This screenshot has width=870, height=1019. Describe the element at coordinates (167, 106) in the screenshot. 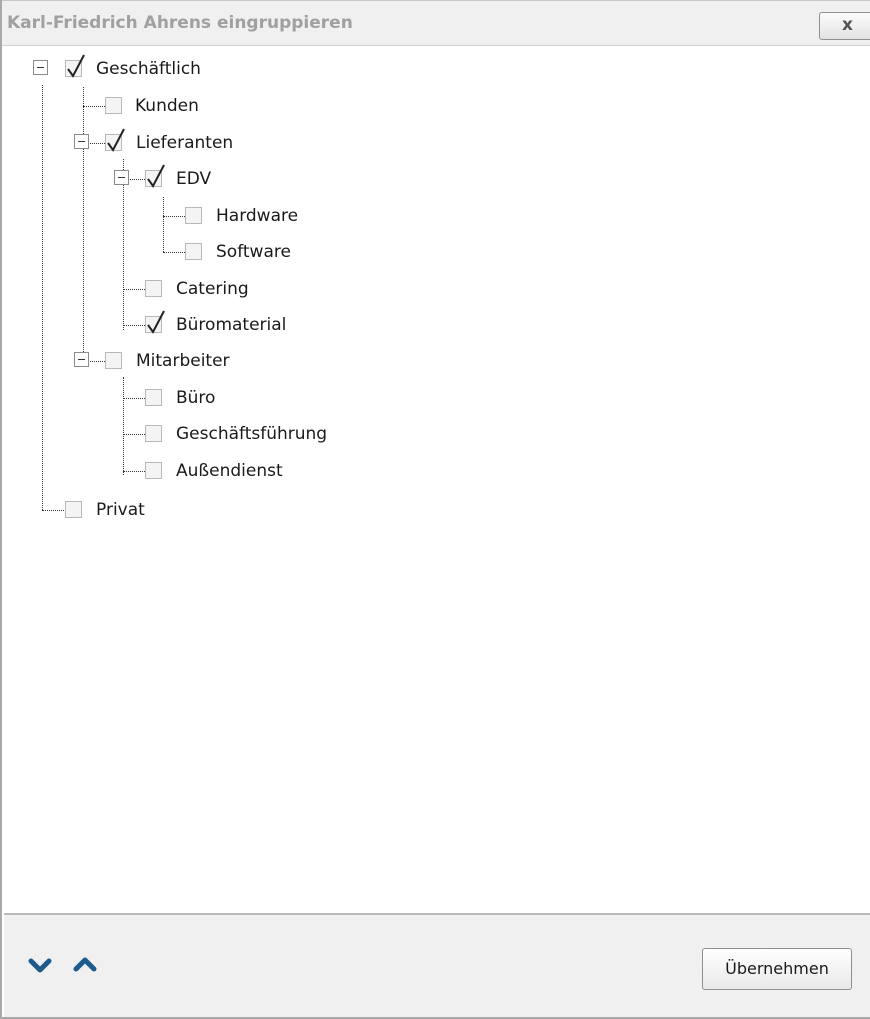

I see `tree-item-label: Kunden` at that location.